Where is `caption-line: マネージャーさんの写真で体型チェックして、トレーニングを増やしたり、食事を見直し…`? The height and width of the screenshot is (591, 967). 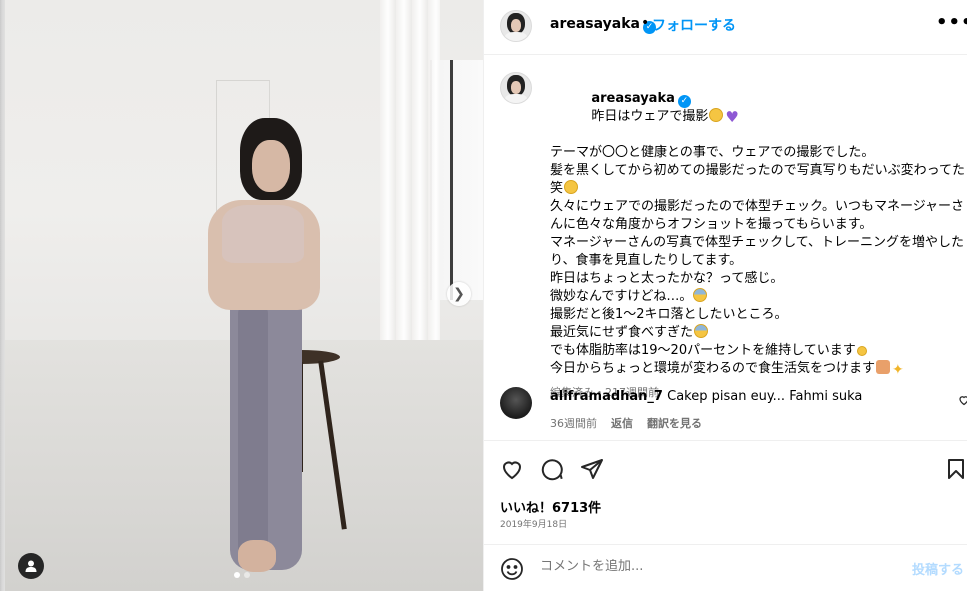
caption-line: マネージャーさんの写真で体型チェックして、トレーニングを増やしたり、食事を見直し… is located at coordinates (757, 251).